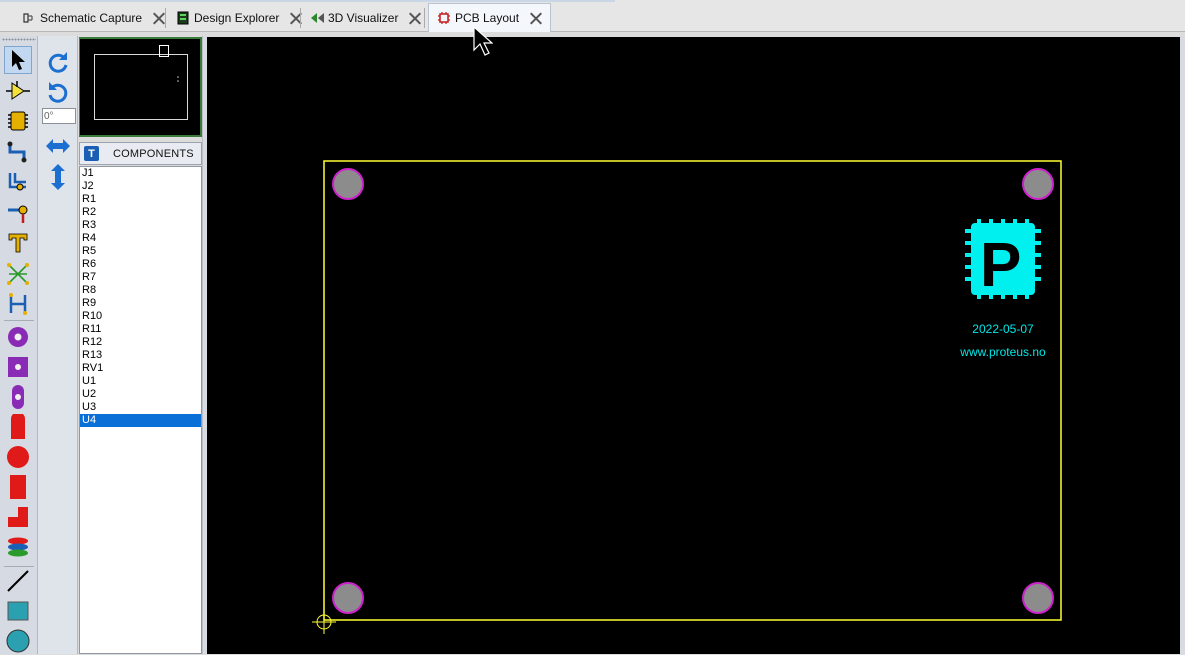 This screenshot has width=1185, height=655. I want to click on component-list-item: R2, so click(140, 212).